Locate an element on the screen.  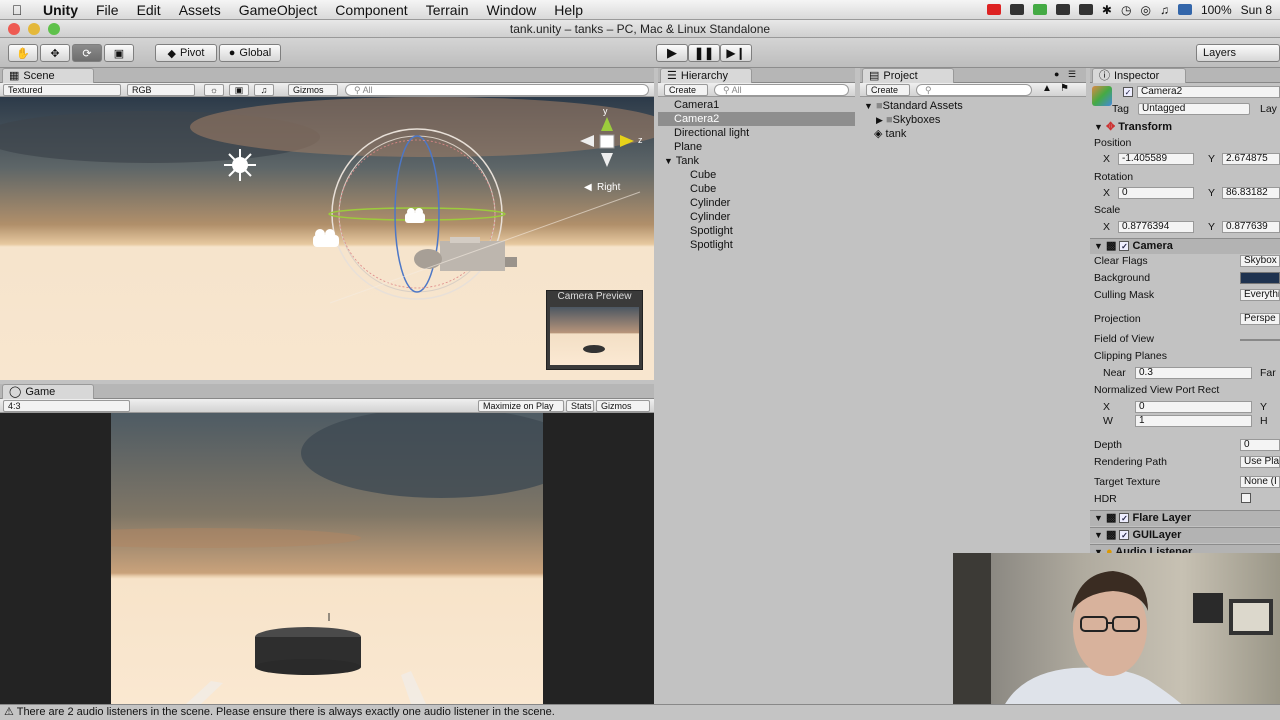
scale-tool-button: ▣ is located at coordinates (119, 53).